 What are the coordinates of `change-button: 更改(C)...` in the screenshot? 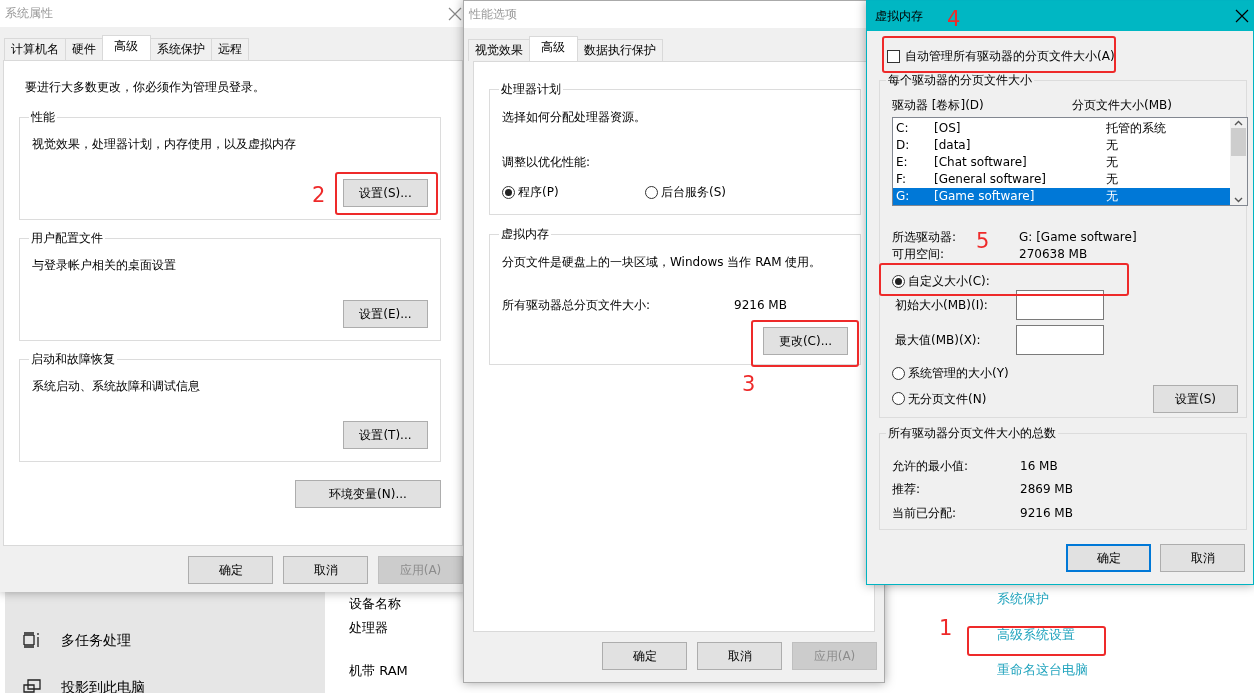 It's located at (805, 341).